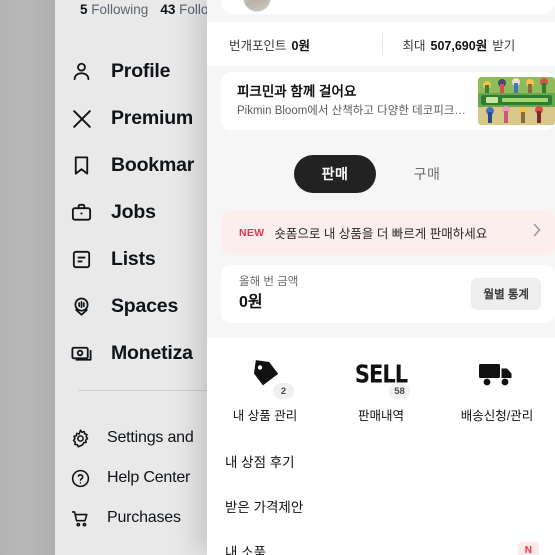  Describe the element at coordinates (504, 45) in the screenshot. I see `max-reward-suffix: 받기` at that location.